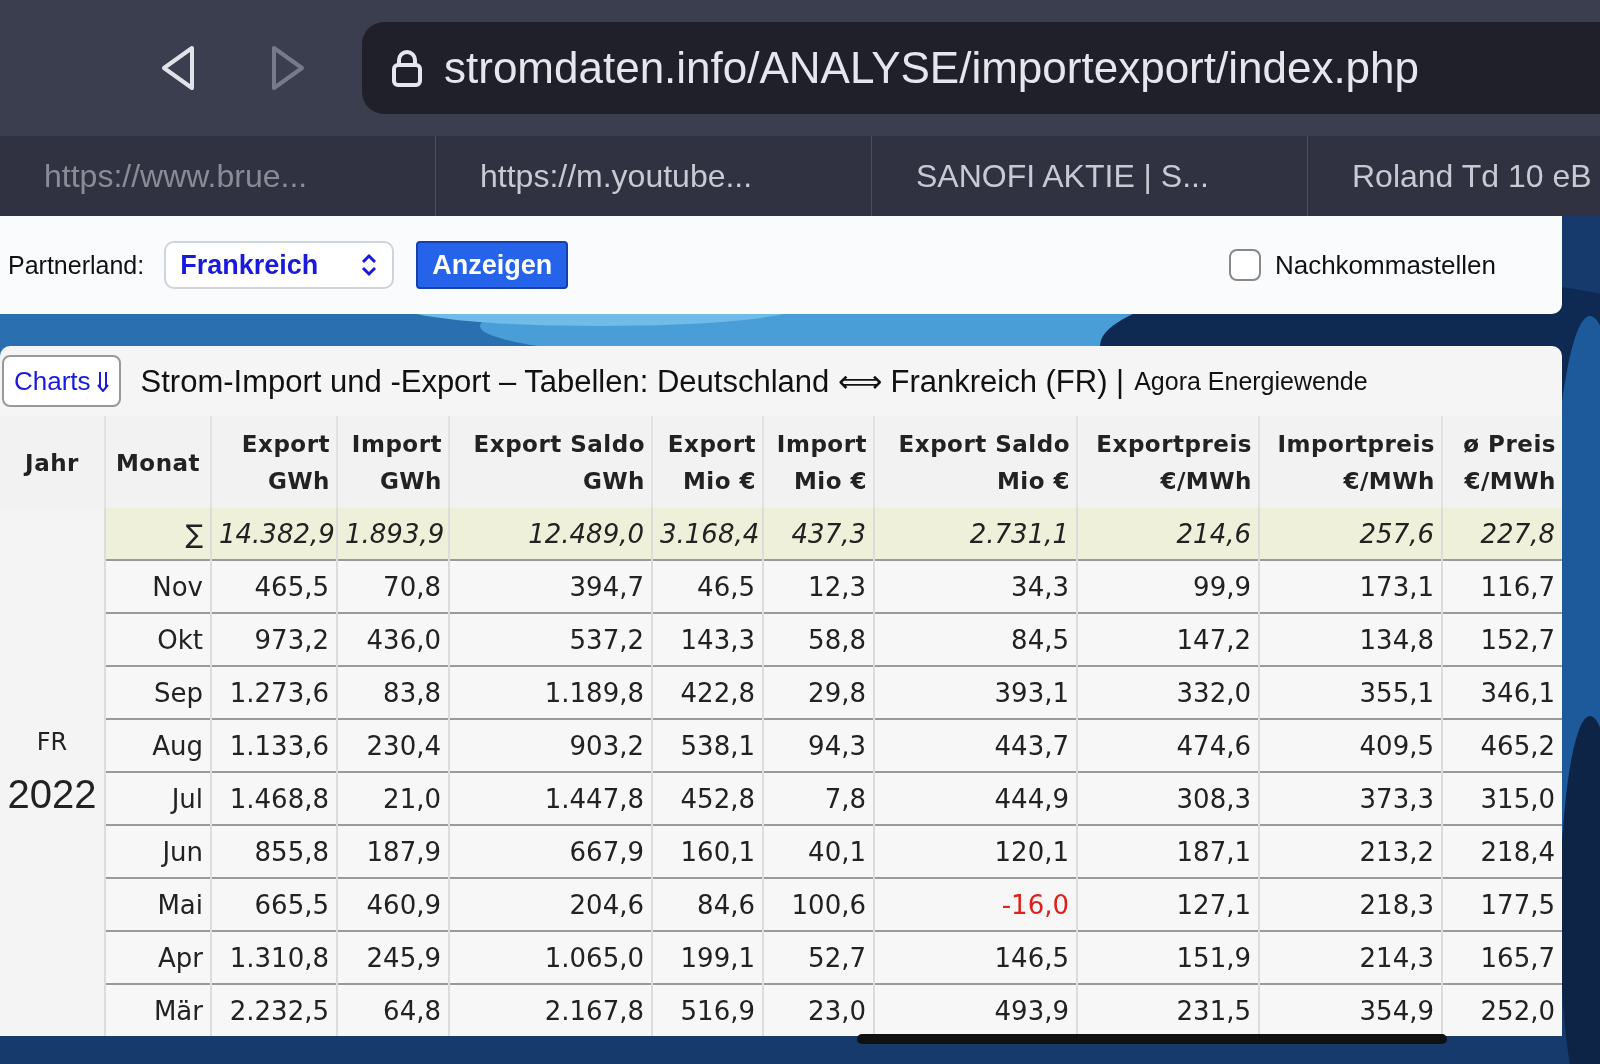 This screenshot has height=1064, width=1600. I want to click on table-cell: 465,5, so click(274, 586).